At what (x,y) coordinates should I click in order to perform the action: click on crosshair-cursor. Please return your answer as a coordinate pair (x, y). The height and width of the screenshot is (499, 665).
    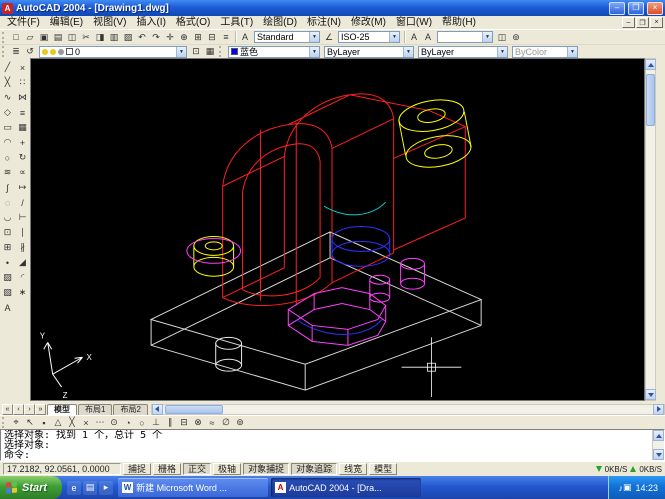
    Looking at the image, I should click on (431, 367).